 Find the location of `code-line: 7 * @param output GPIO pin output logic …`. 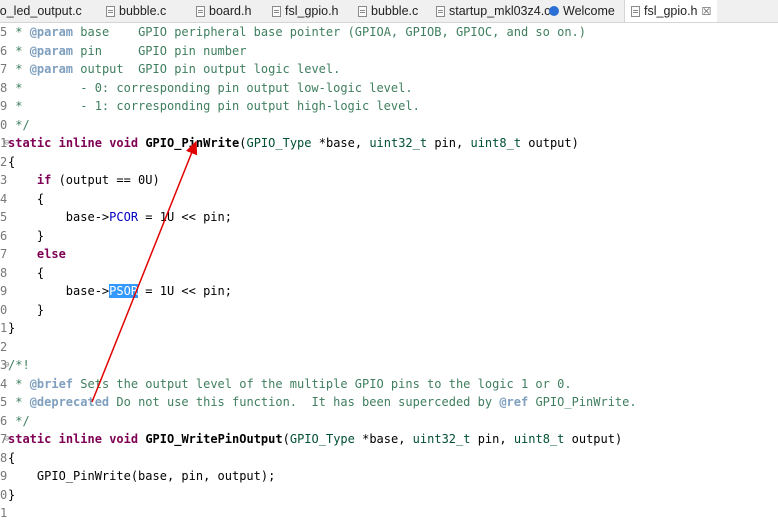

code-line: 7 * @param output GPIO pin output logic … is located at coordinates (389, 69).